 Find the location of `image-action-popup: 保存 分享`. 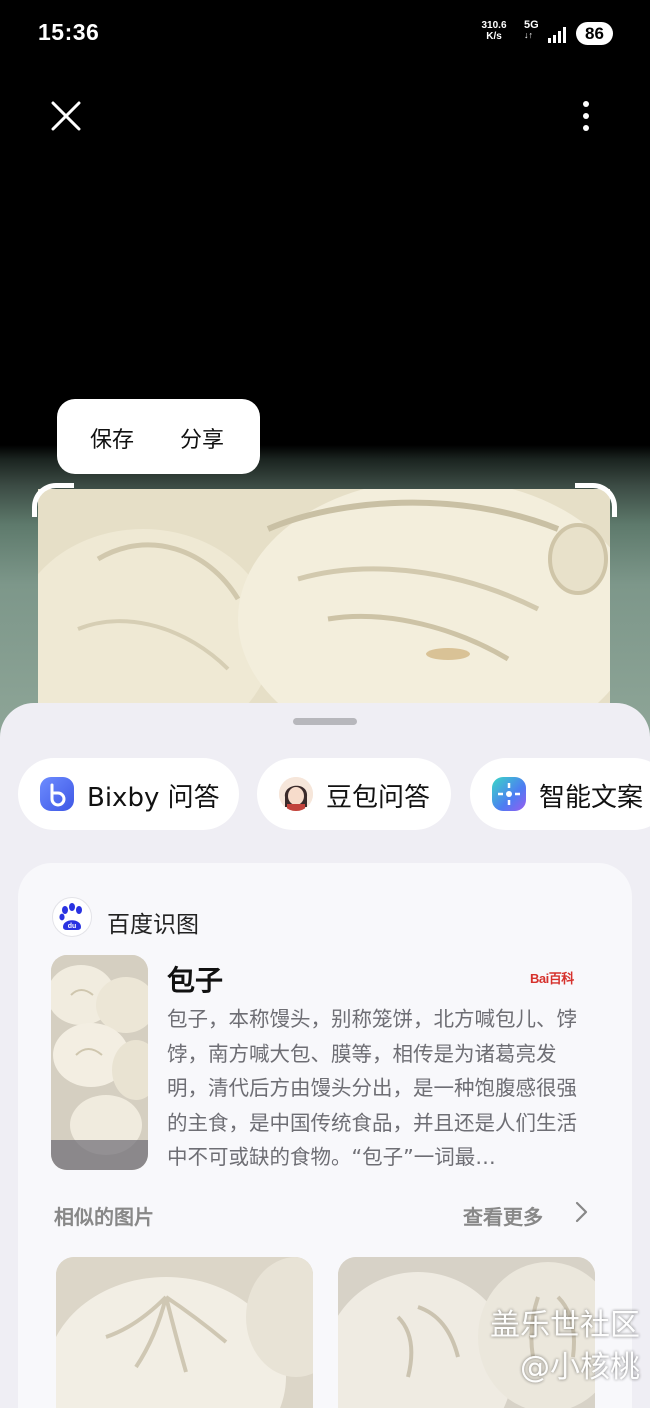

image-action-popup: 保存 分享 is located at coordinates (158, 436).